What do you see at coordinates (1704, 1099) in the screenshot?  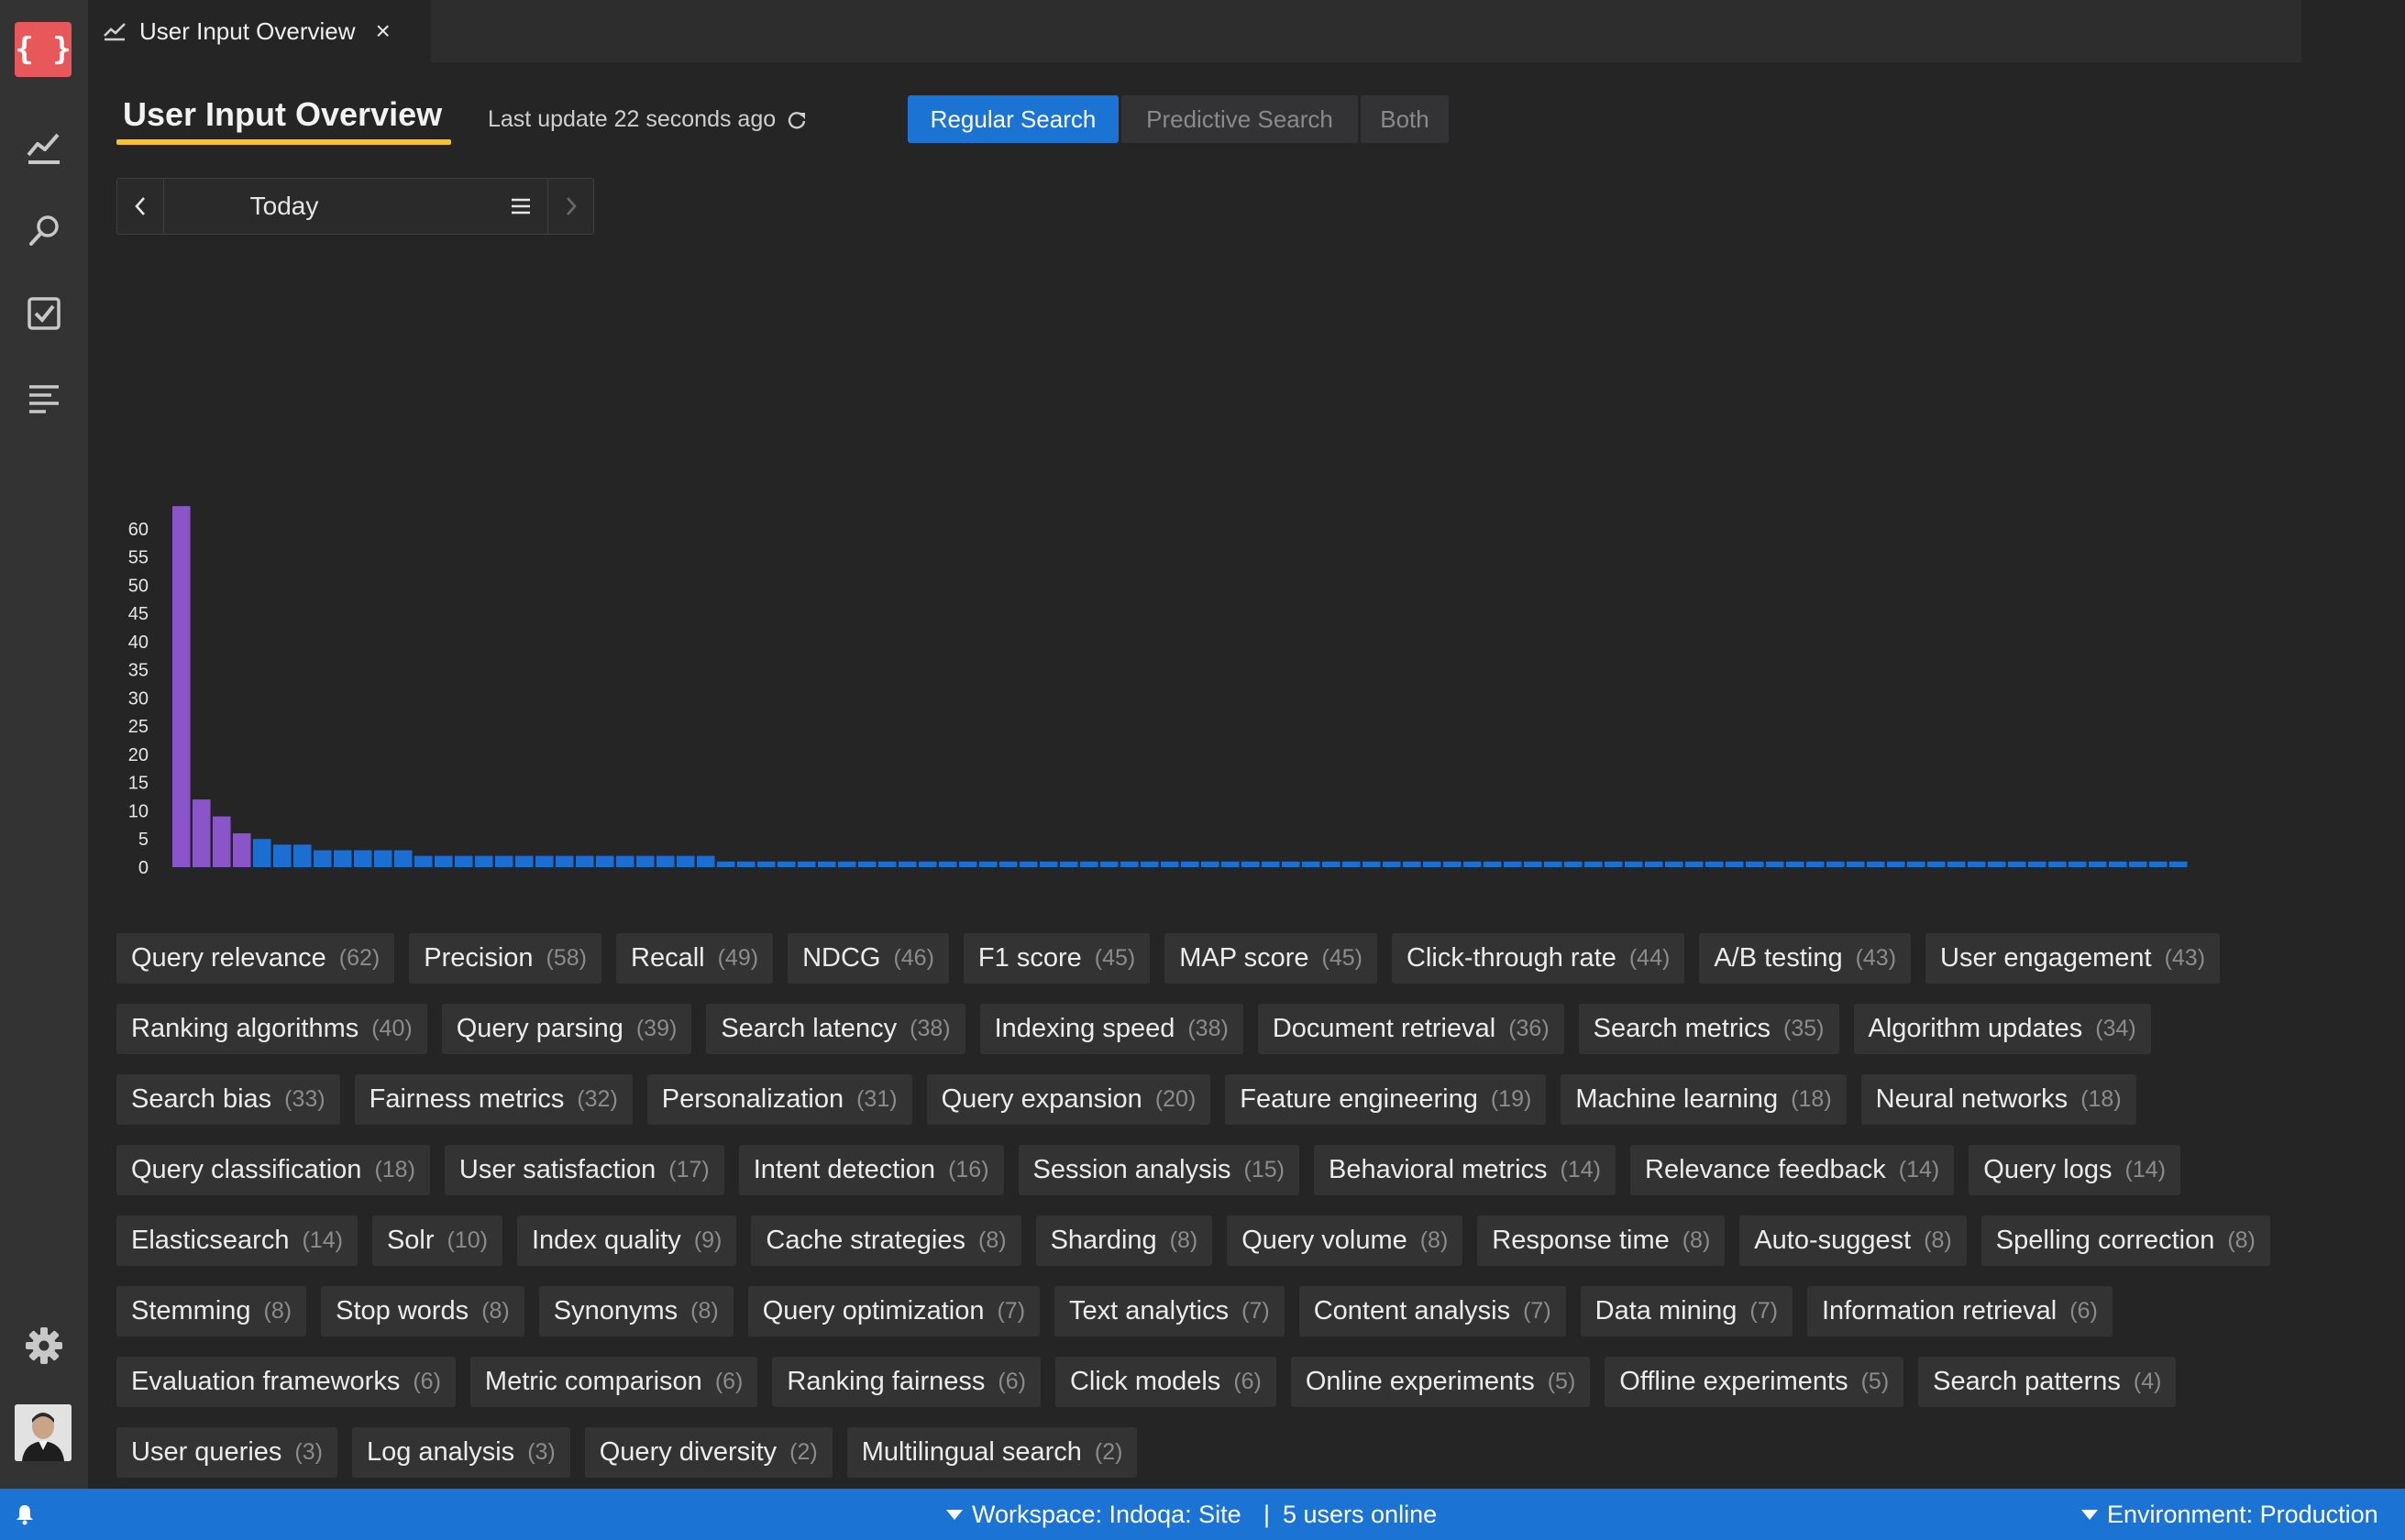 I see `tag-chip: Machine learning (18)` at bounding box center [1704, 1099].